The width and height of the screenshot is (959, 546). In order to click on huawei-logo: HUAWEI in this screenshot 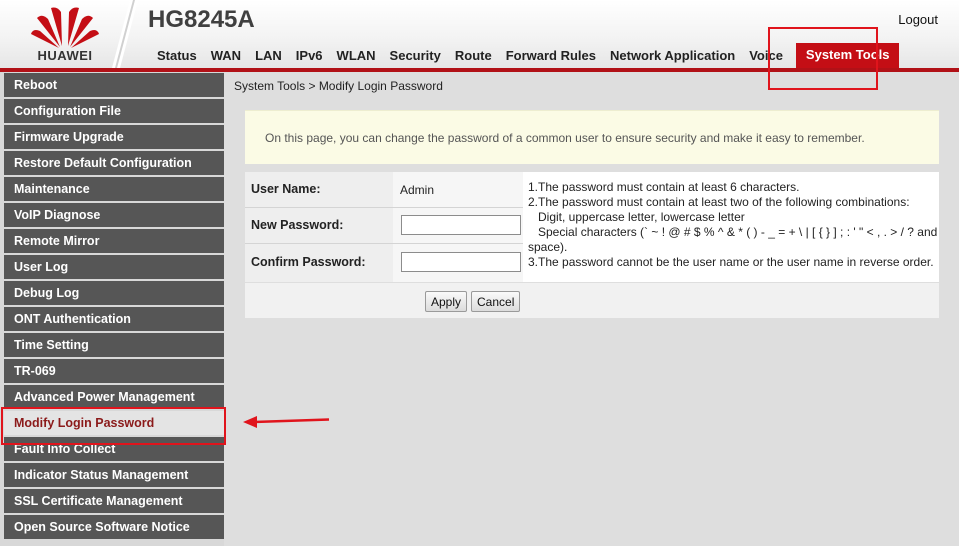, I will do `click(65, 35)`.